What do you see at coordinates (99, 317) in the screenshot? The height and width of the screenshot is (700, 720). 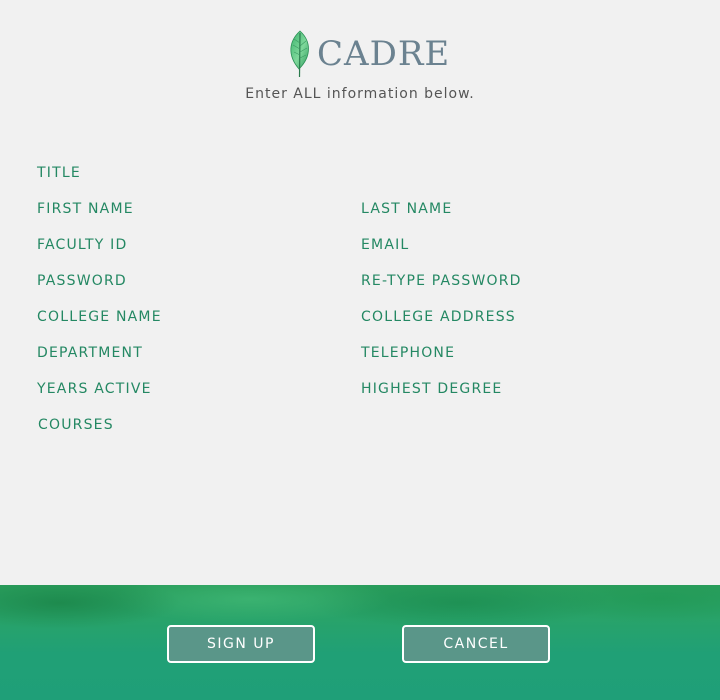 I see `college-name-field-label: COLLEGE NAME` at bounding box center [99, 317].